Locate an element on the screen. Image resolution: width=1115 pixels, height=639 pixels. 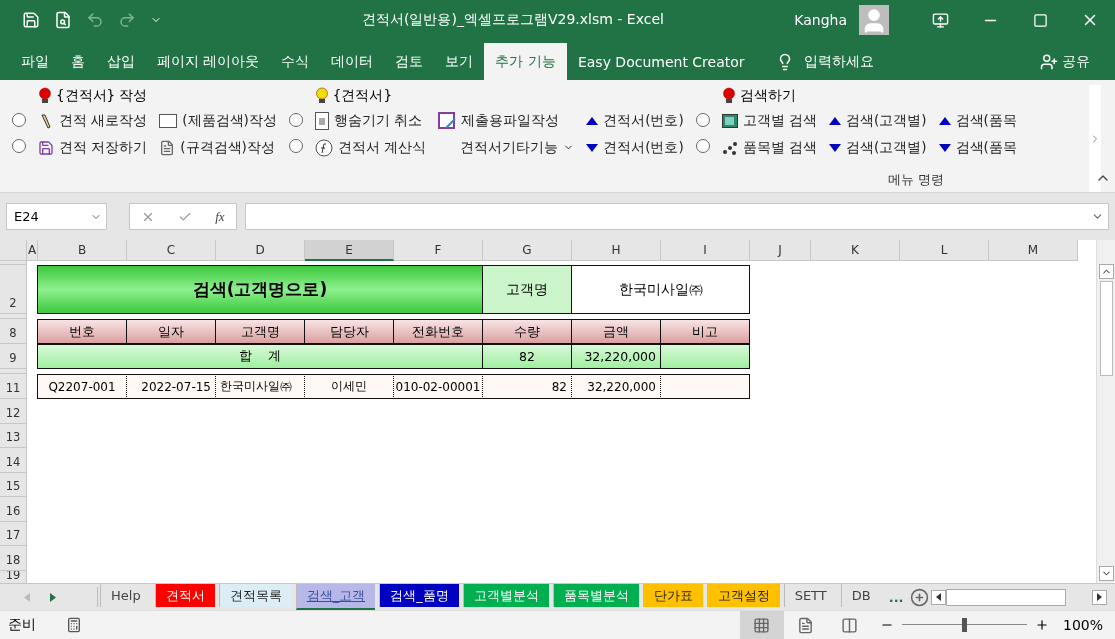
column-header: G is located at coordinates (527, 250).